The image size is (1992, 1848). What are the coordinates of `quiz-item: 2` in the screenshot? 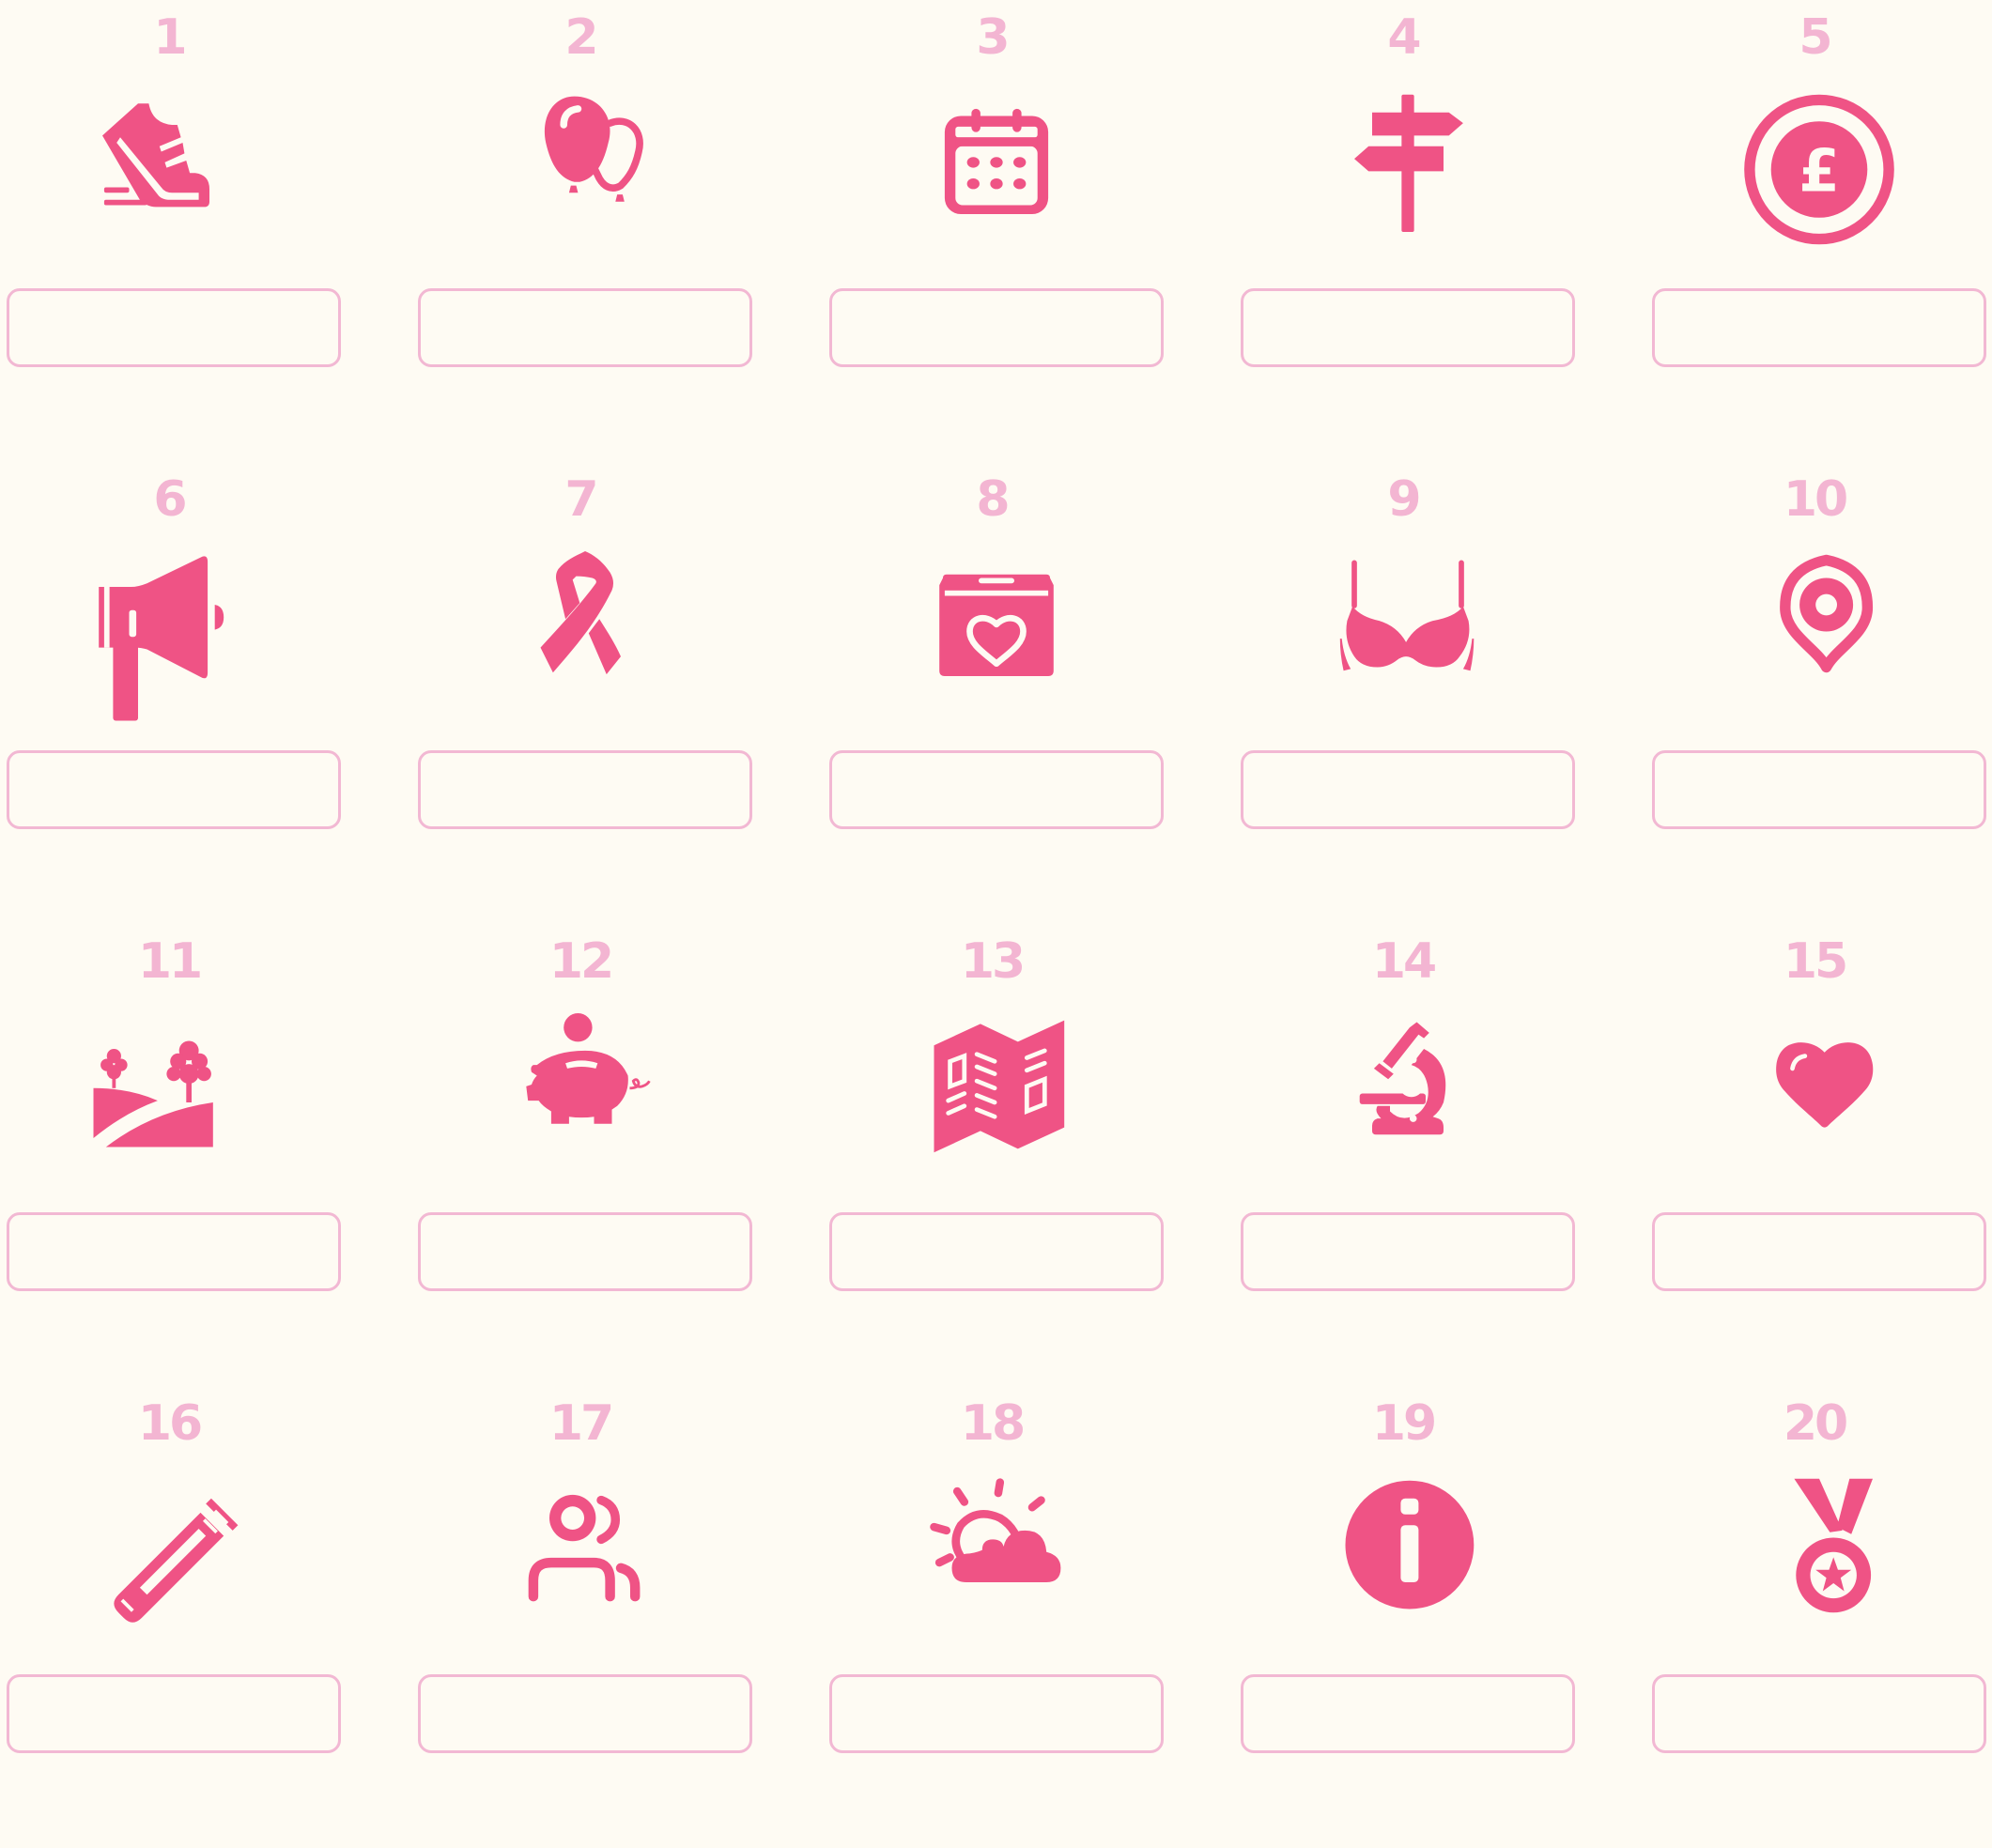 It's located at (617, 231).